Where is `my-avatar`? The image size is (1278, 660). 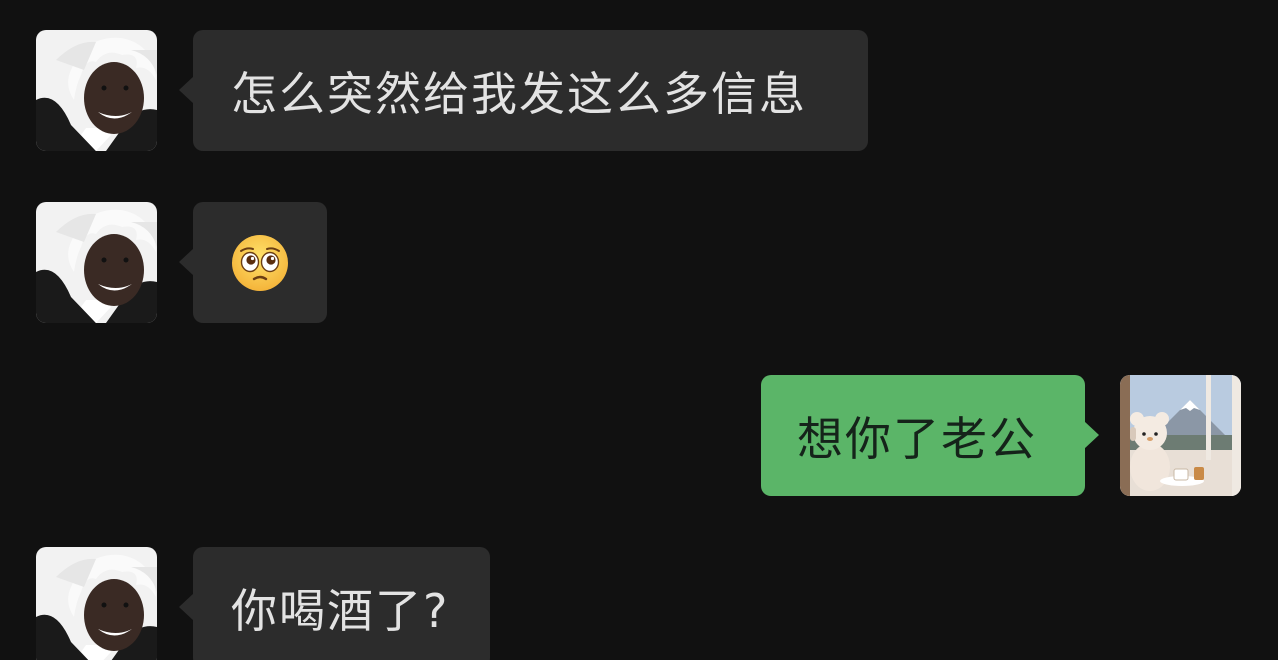
my-avatar is located at coordinates (1180, 435).